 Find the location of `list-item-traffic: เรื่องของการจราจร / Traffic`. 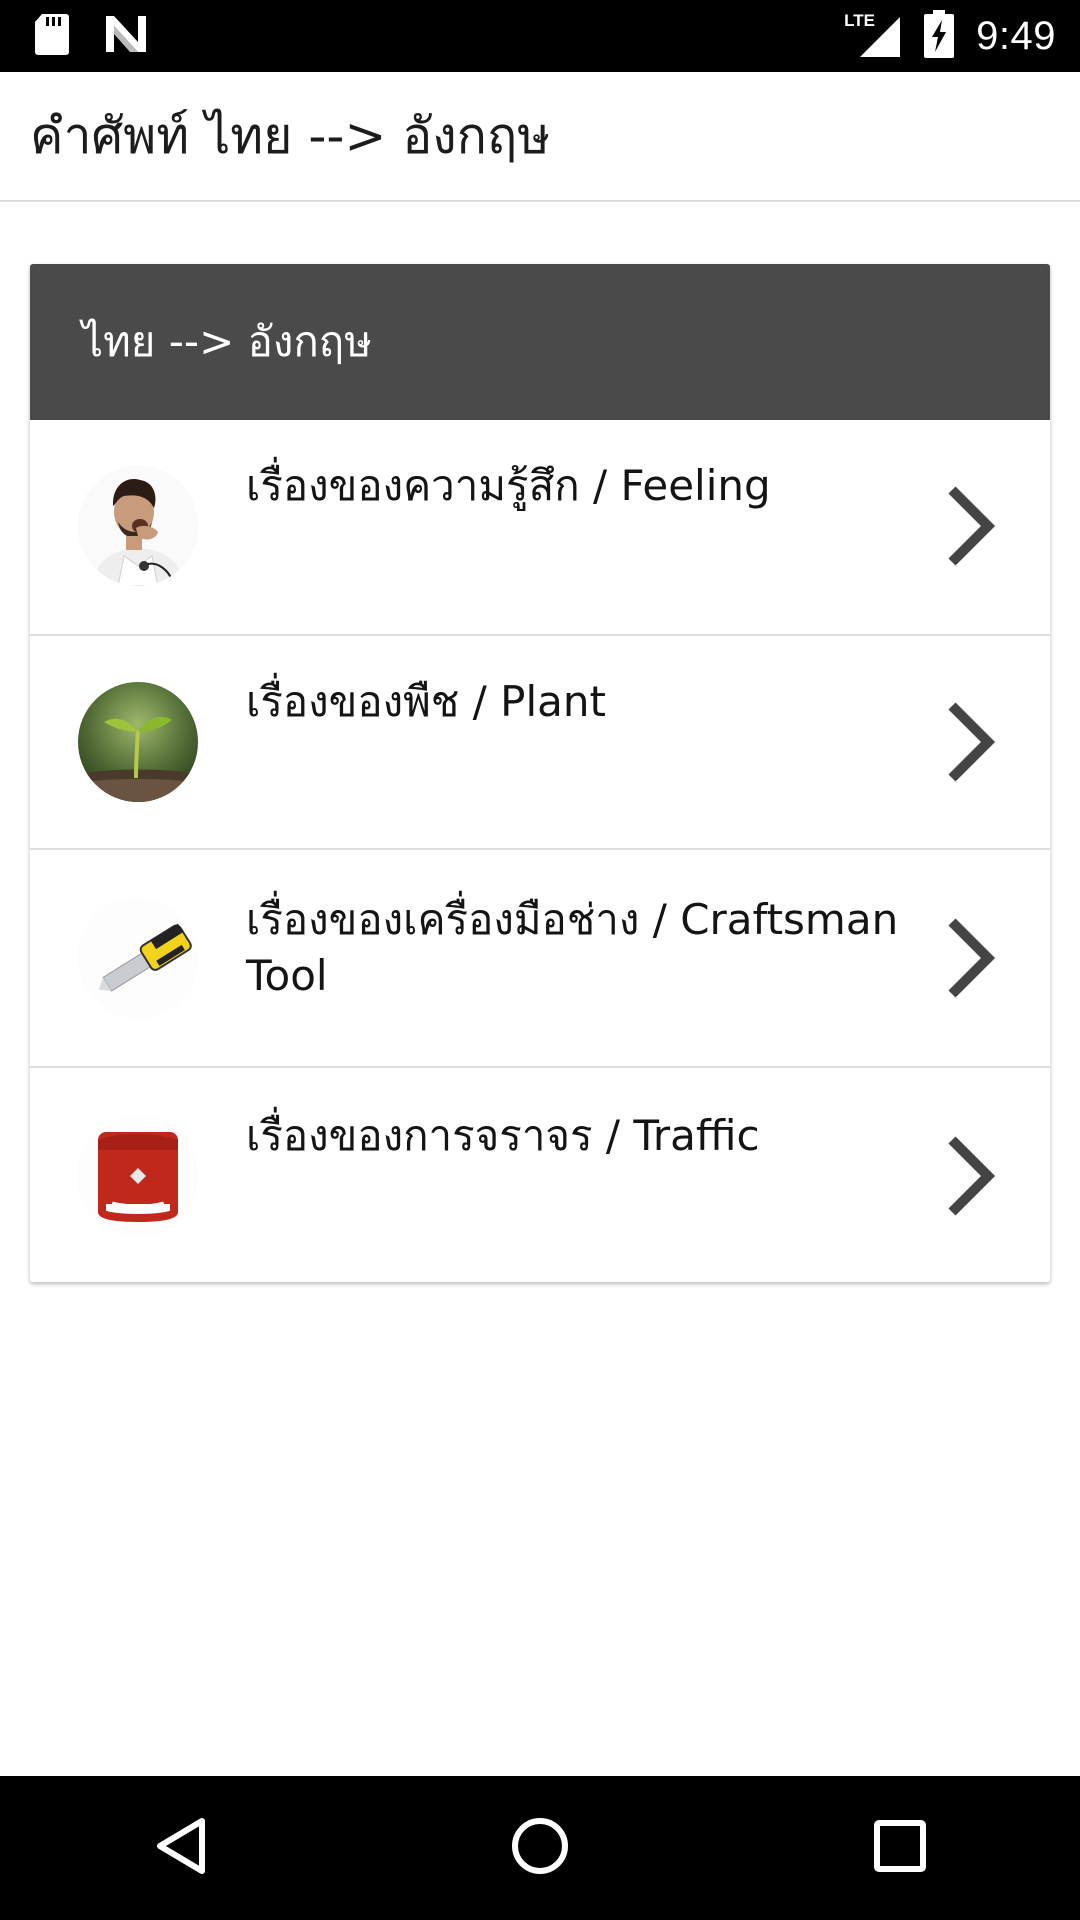

list-item-traffic: เรื่องของการจราจร / Traffic is located at coordinates (540, 1174).